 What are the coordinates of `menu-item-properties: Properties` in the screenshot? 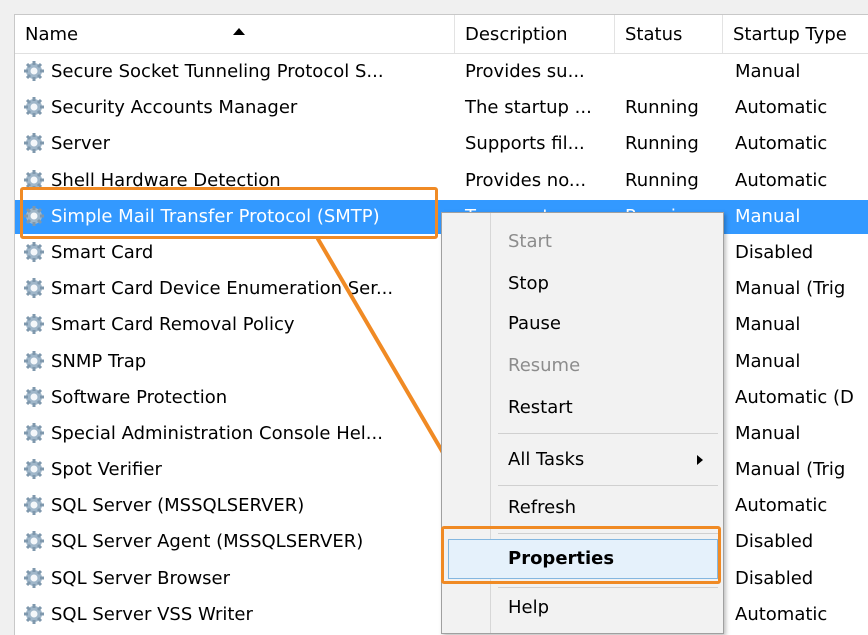 It's located at (583, 559).